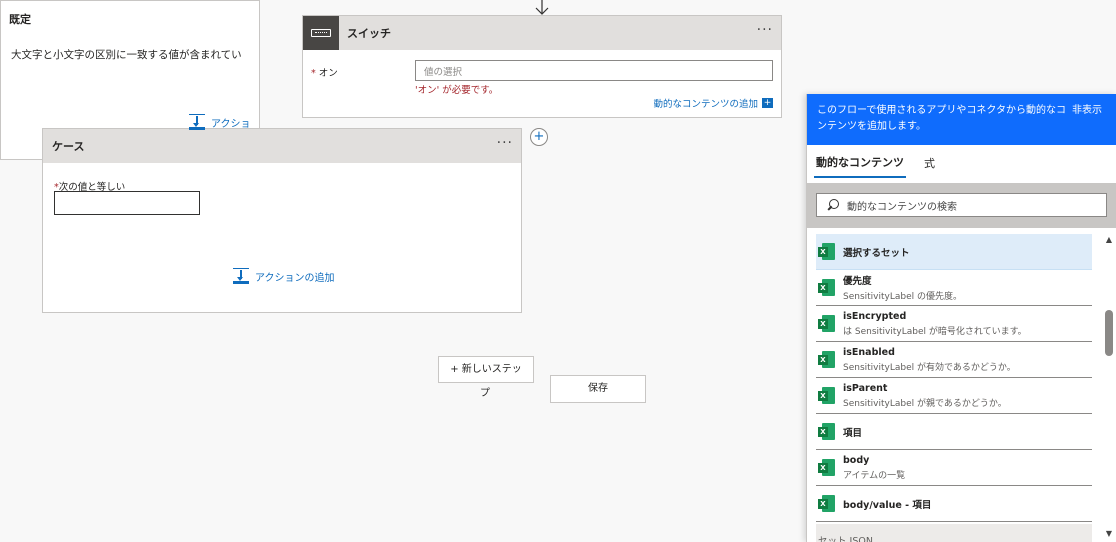 The height and width of the screenshot is (542, 1116). Describe the element at coordinates (876, 253) in the screenshot. I see `list-item-name: 選択するセット` at that location.